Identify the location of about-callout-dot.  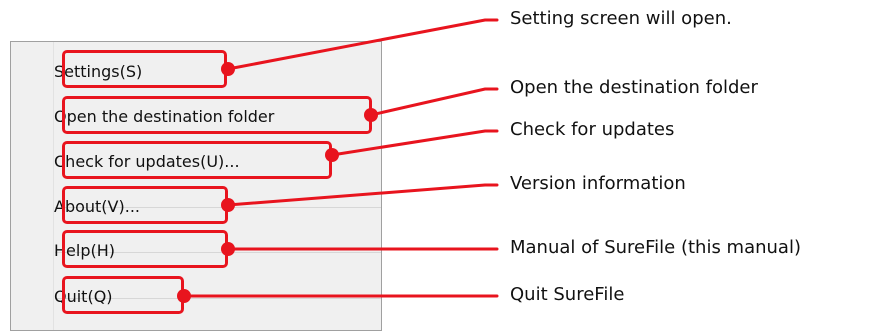
(228, 205).